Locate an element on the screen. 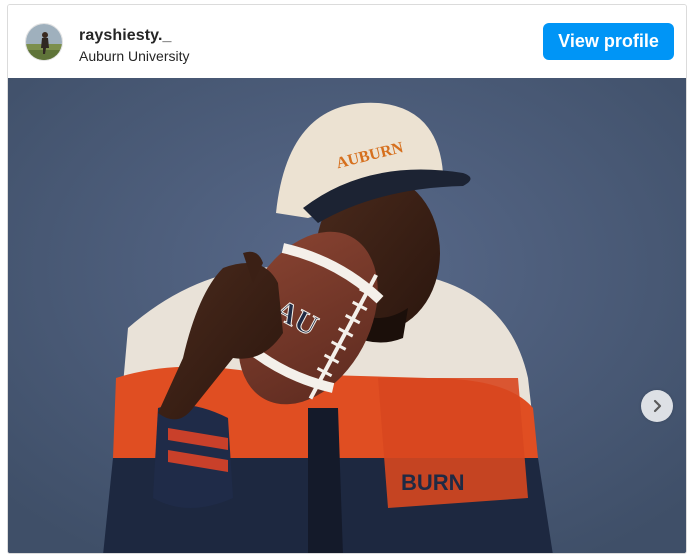 This screenshot has width=694, height=554. avatar-image is located at coordinates (44, 42).